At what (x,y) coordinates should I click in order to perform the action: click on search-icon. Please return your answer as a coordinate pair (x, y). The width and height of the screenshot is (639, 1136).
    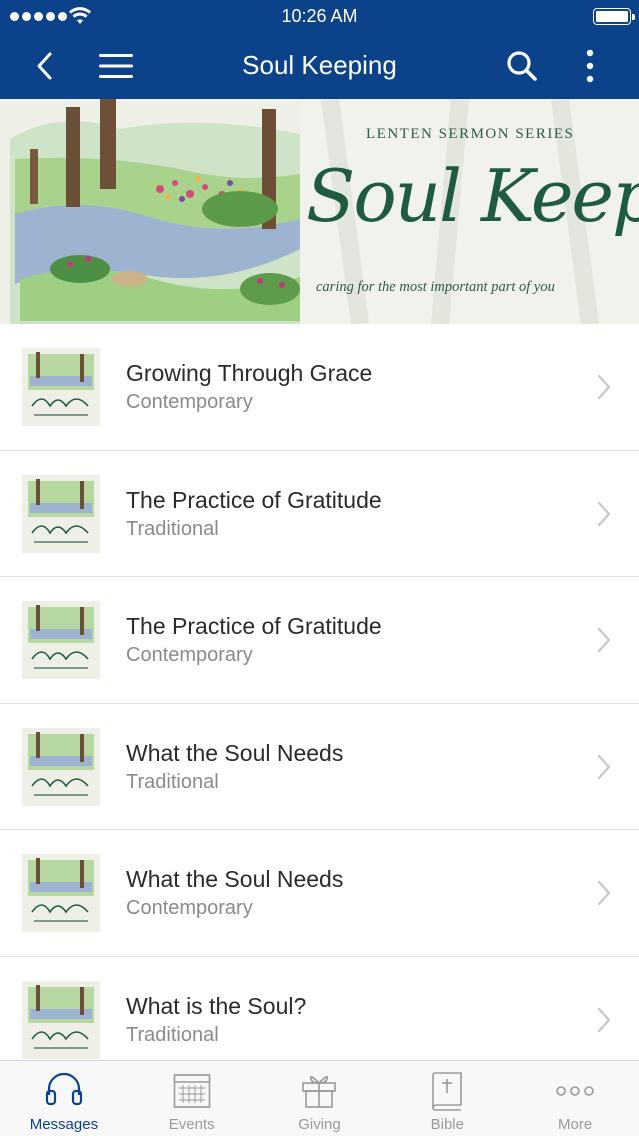
    Looking at the image, I should click on (522, 66).